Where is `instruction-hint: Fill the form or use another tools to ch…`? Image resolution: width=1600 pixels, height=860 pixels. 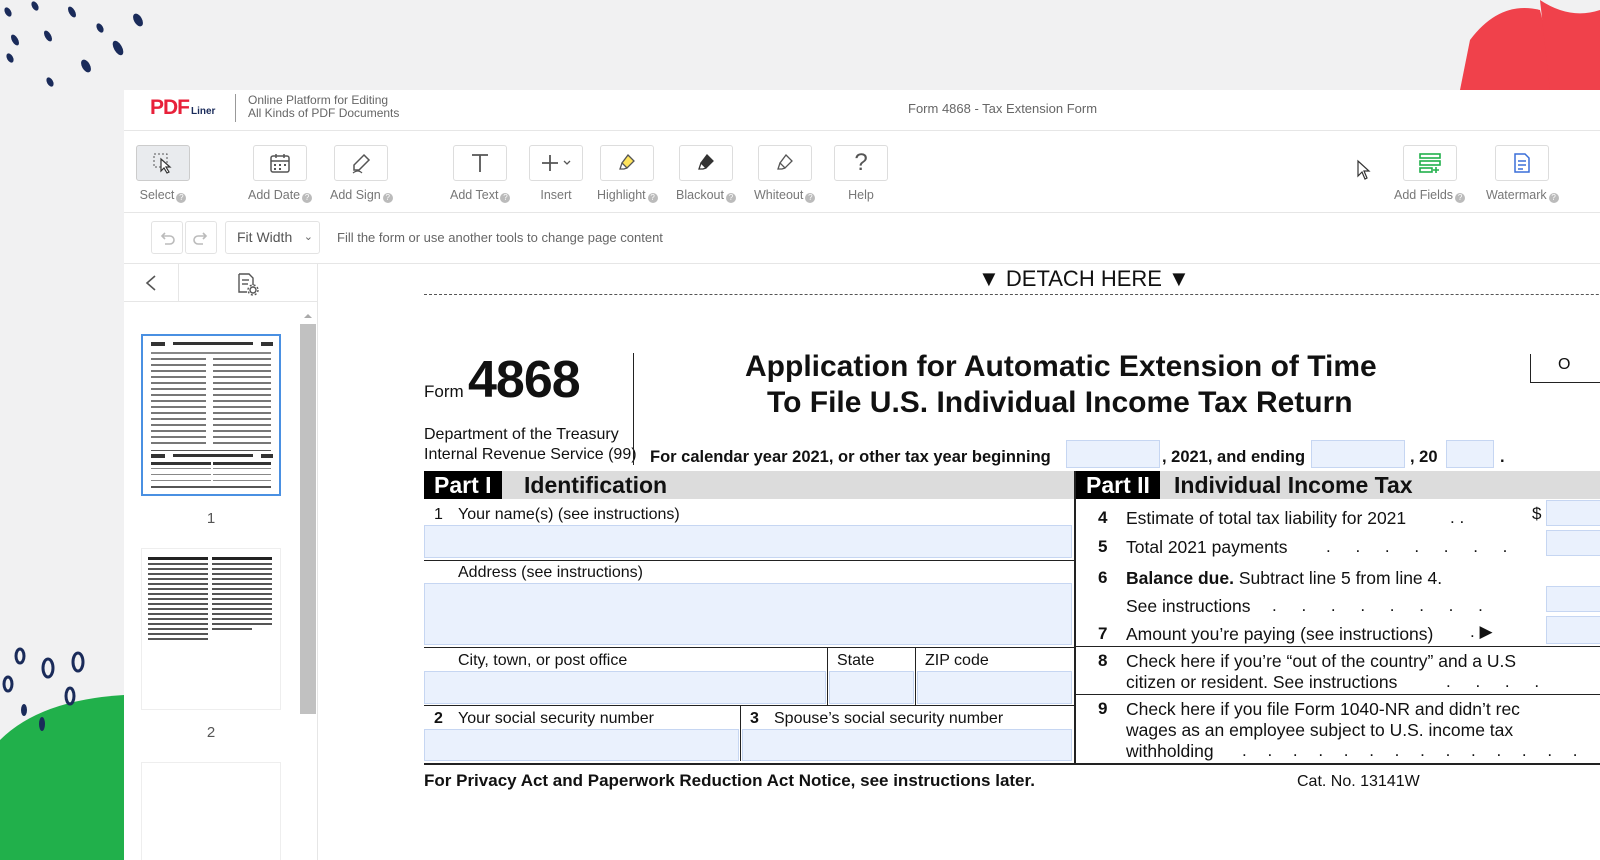 instruction-hint: Fill the form or use another tools to ch… is located at coordinates (500, 237).